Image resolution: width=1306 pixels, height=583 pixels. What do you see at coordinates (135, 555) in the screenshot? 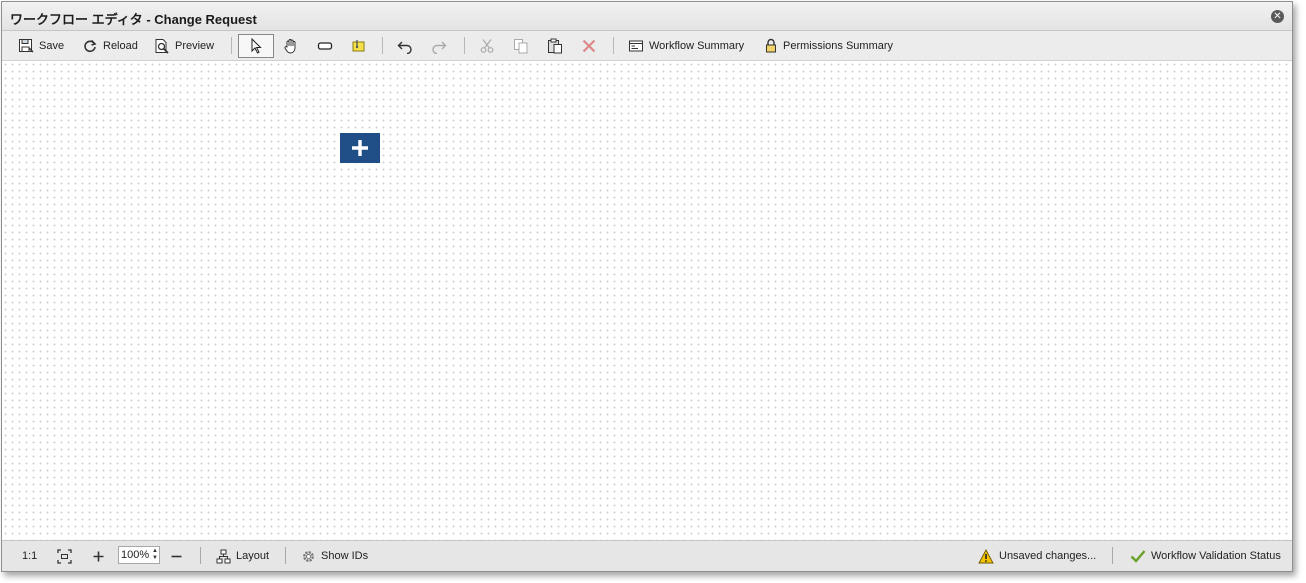
I see `zoom-value: 100%` at bounding box center [135, 555].